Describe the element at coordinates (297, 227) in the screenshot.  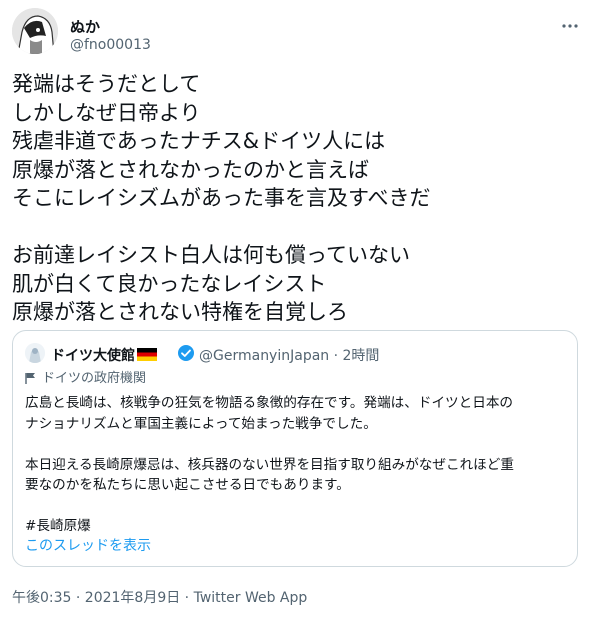
I see `tweet-text-line` at that location.